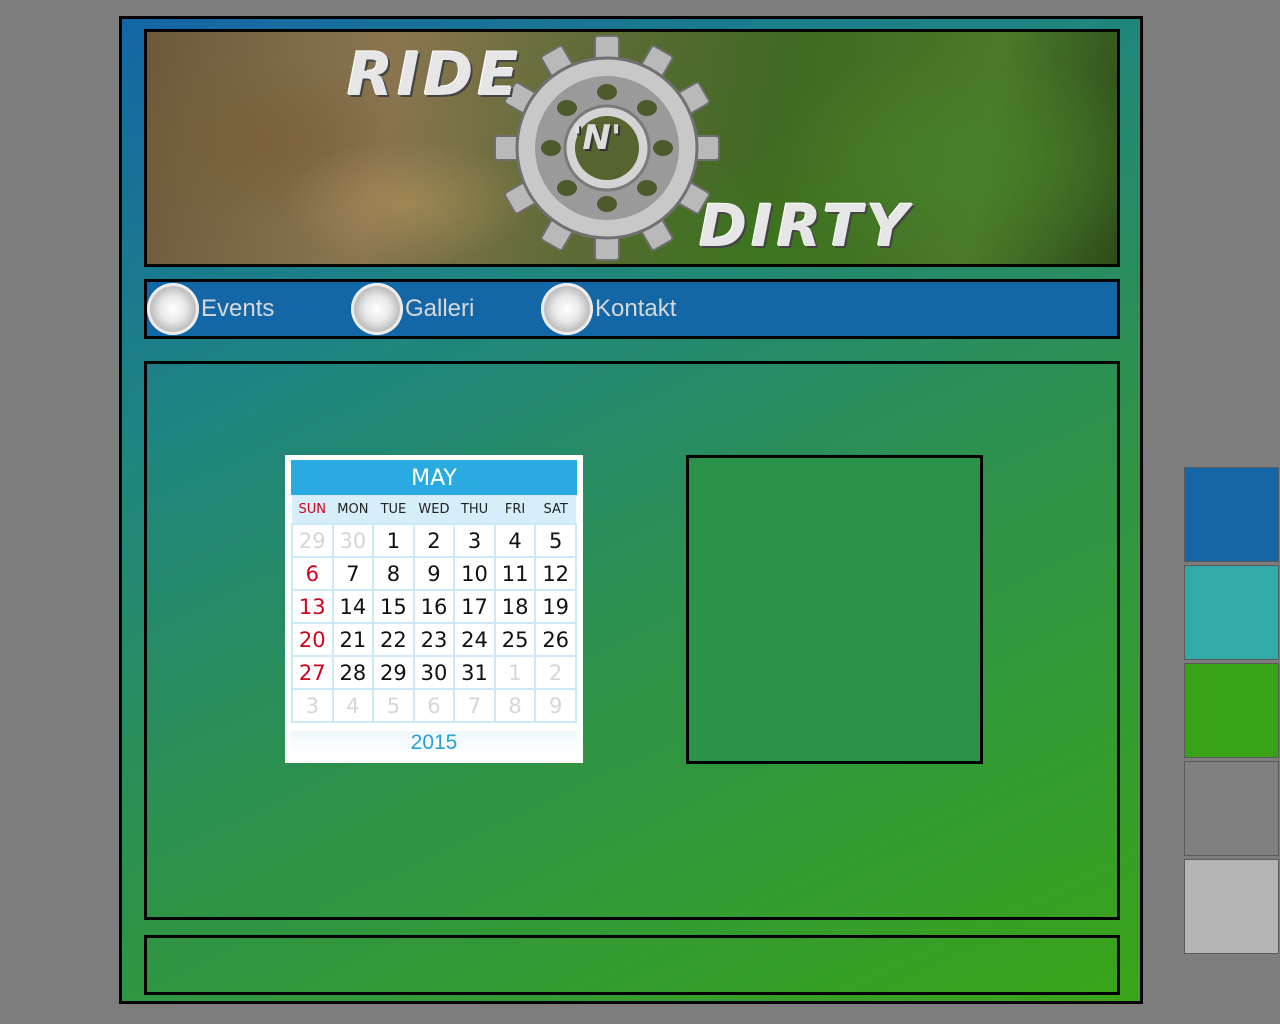 The image size is (1280, 1024). What do you see at coordinates (440, 308) in the screenshot?
I see `nav-item-label: Galleri` at bounding box center [440, 308].